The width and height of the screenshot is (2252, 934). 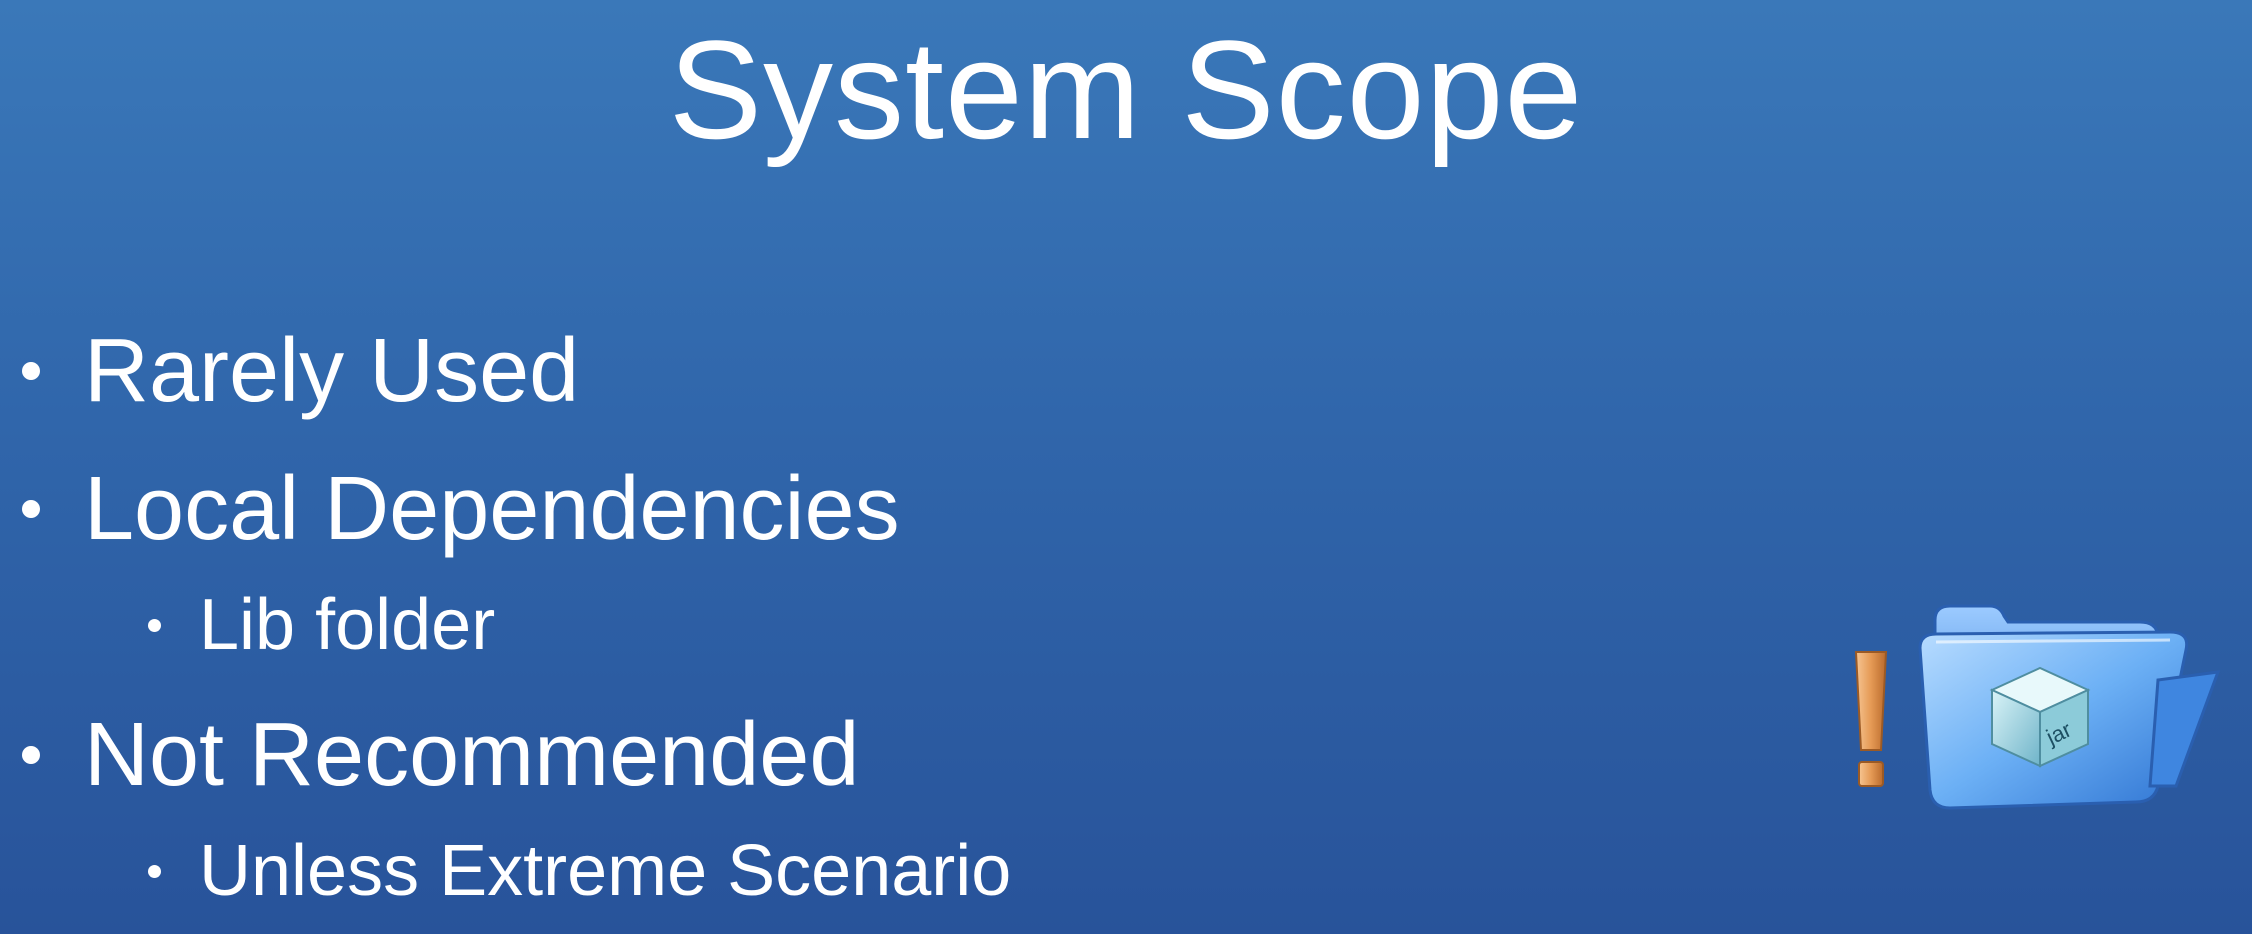 I want to click on bullet-text: Local Dependencies, so click(x=492, y=509).